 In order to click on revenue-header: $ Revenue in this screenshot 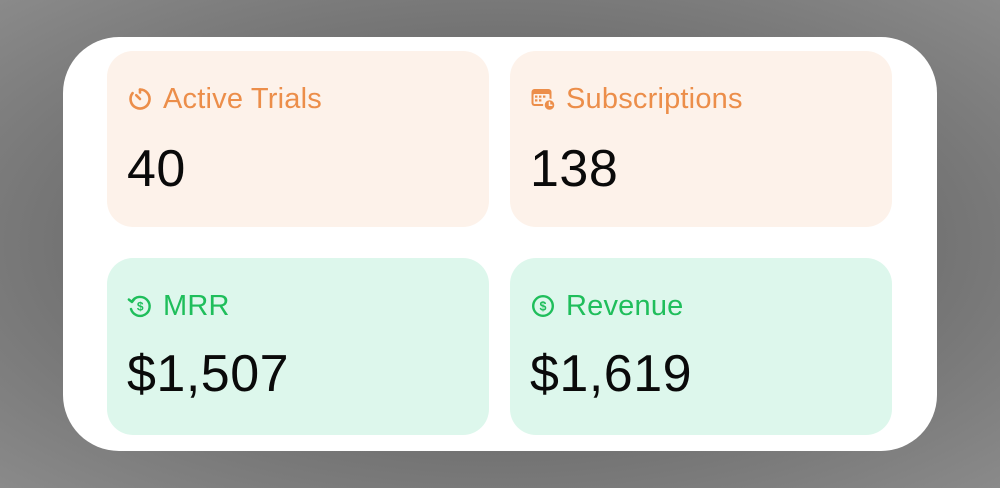, I will do `click(607, 306)`.